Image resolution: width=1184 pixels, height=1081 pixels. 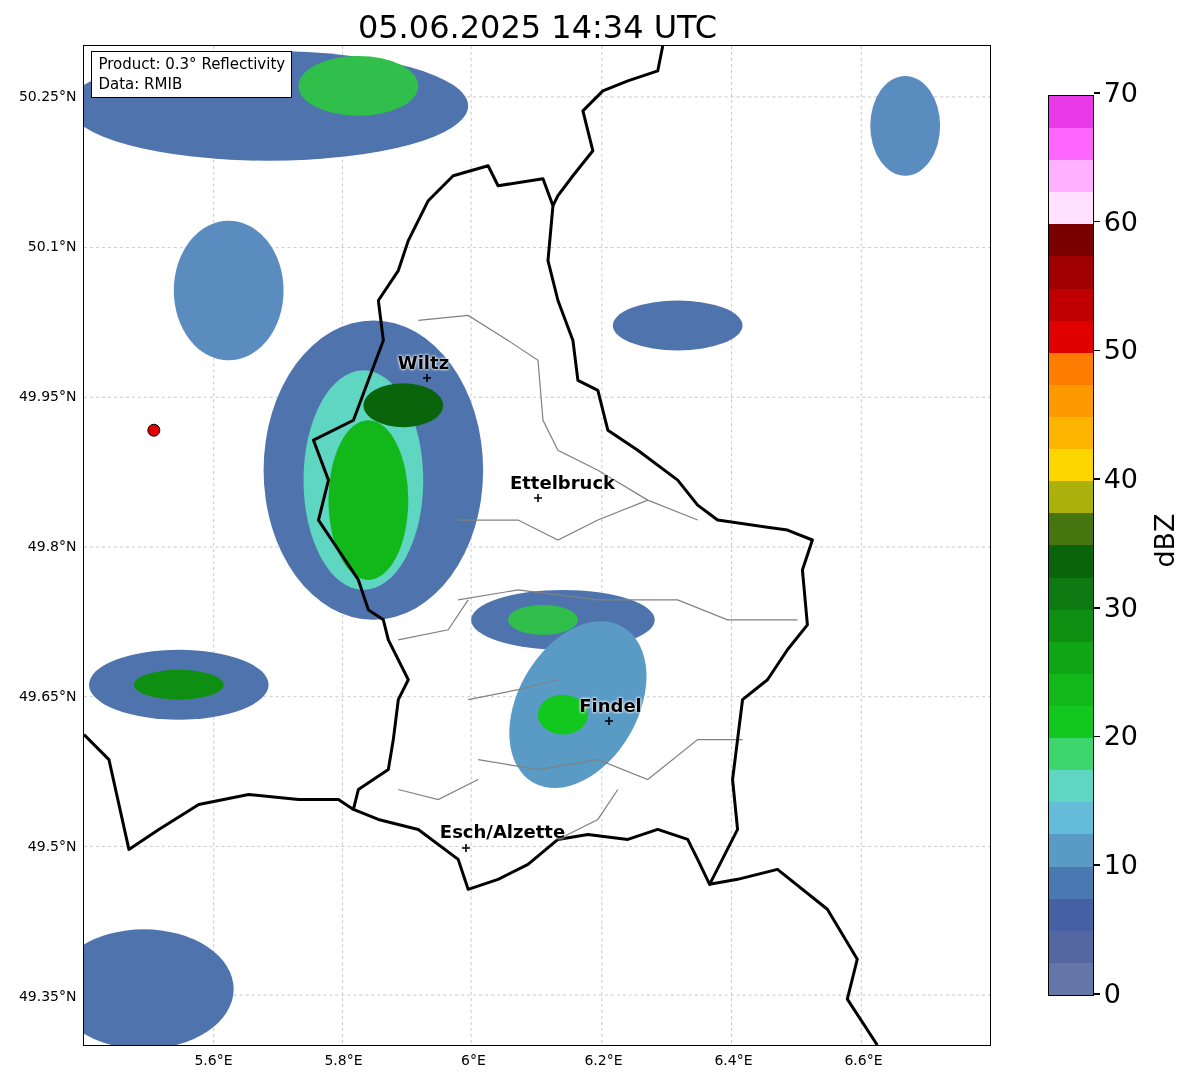 What do you see at coordinates (1120, 93) in the screenshot?
I see `axis-tick-label: 70` at bounding box center [1120, 93].